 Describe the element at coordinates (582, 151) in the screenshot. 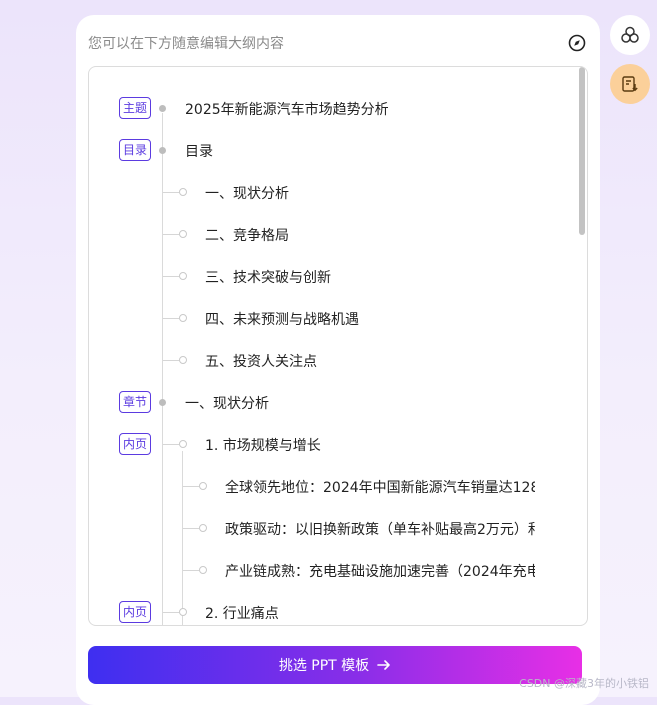

I see `scroll-thumb` at that location.